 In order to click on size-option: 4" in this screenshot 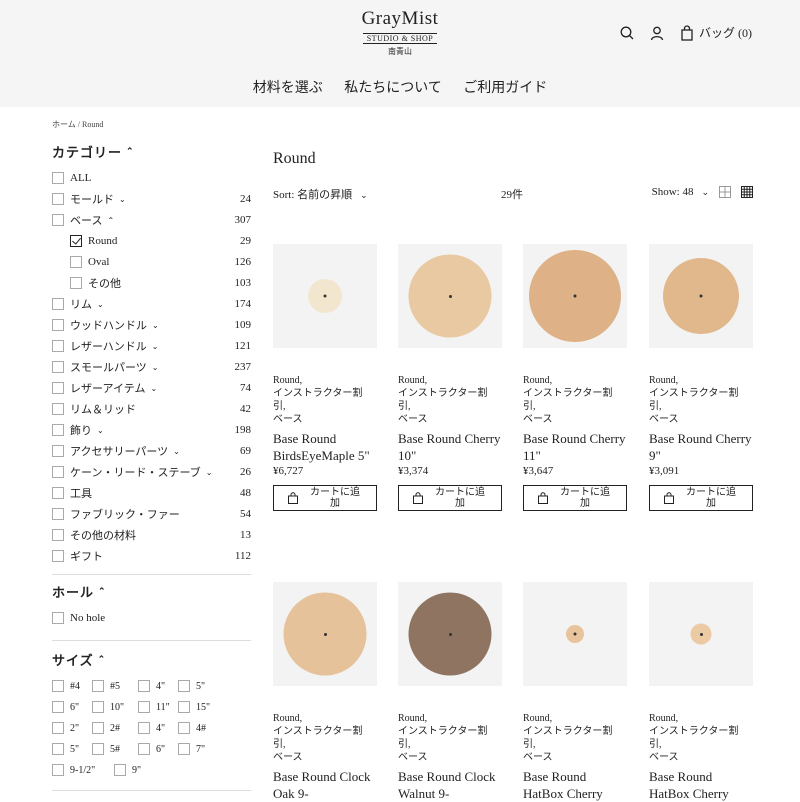, I will do `click(151, 728)`.